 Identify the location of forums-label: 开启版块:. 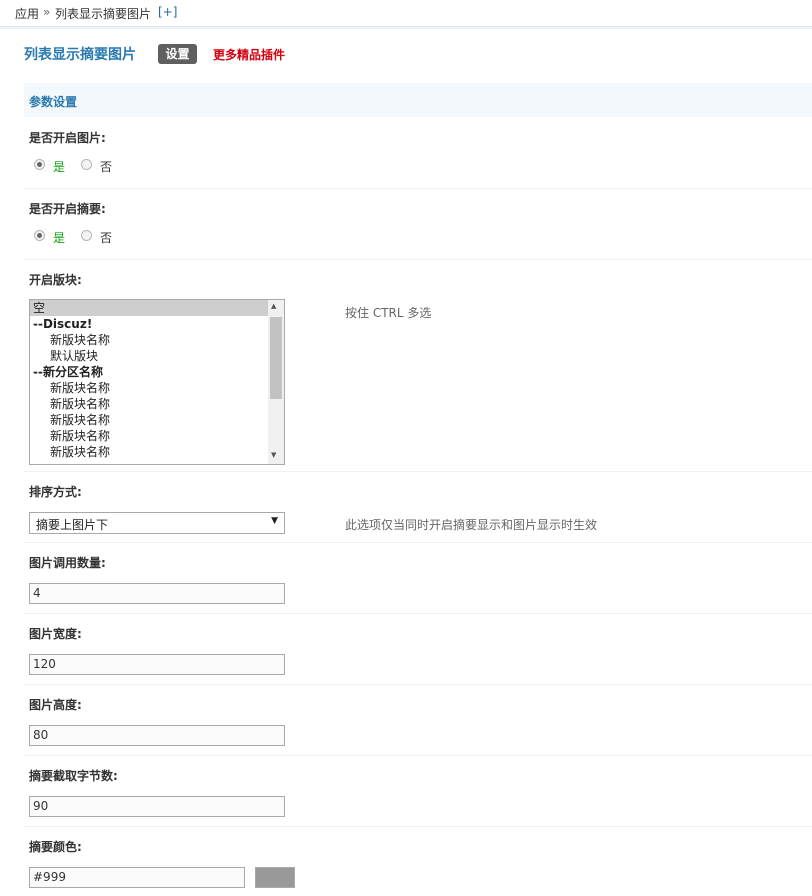
(55, 280).